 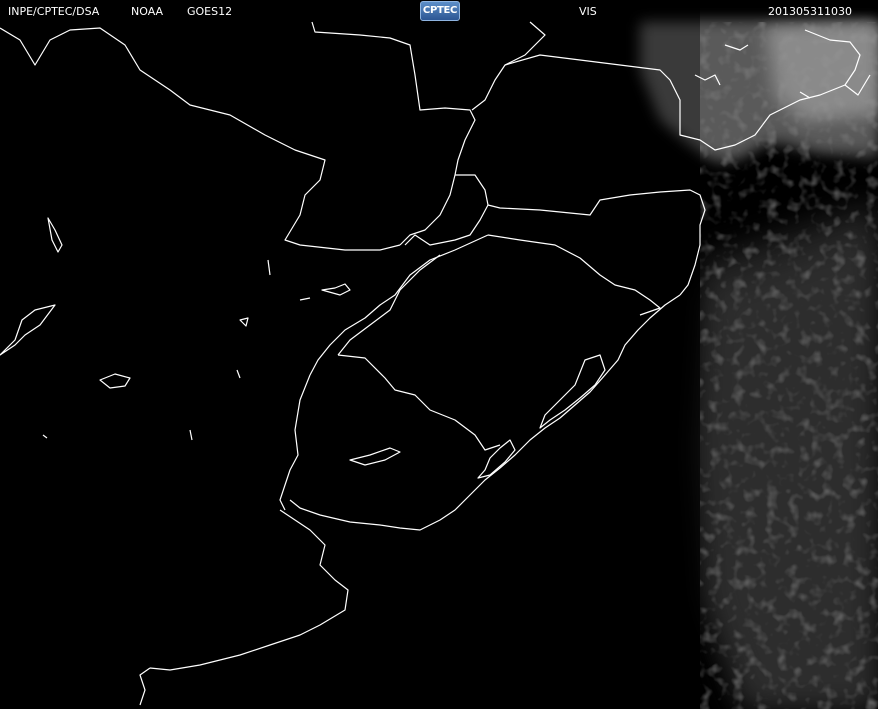 What do you see at coordinates (440, 11) in the screenshot?
I see `cptec-logo: CPTEC` at bounding box center [440, 11].